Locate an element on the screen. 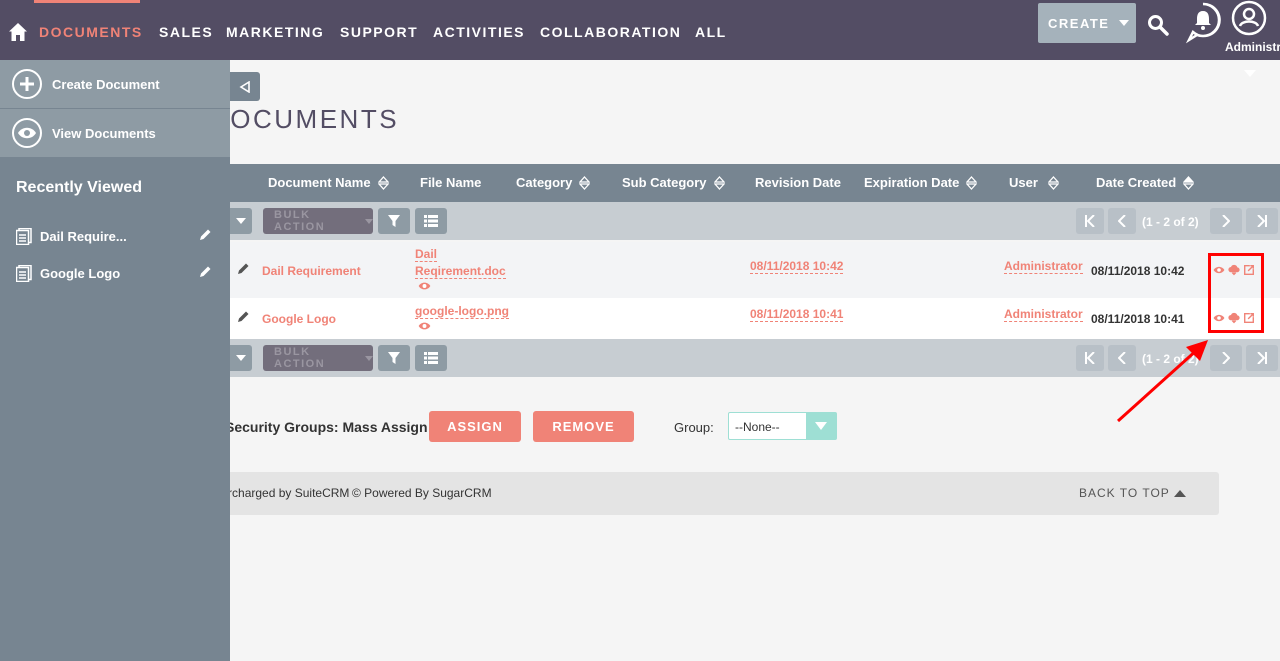  revision-date: 08/11/2018 10:41 is located at coordinates (797, 314).